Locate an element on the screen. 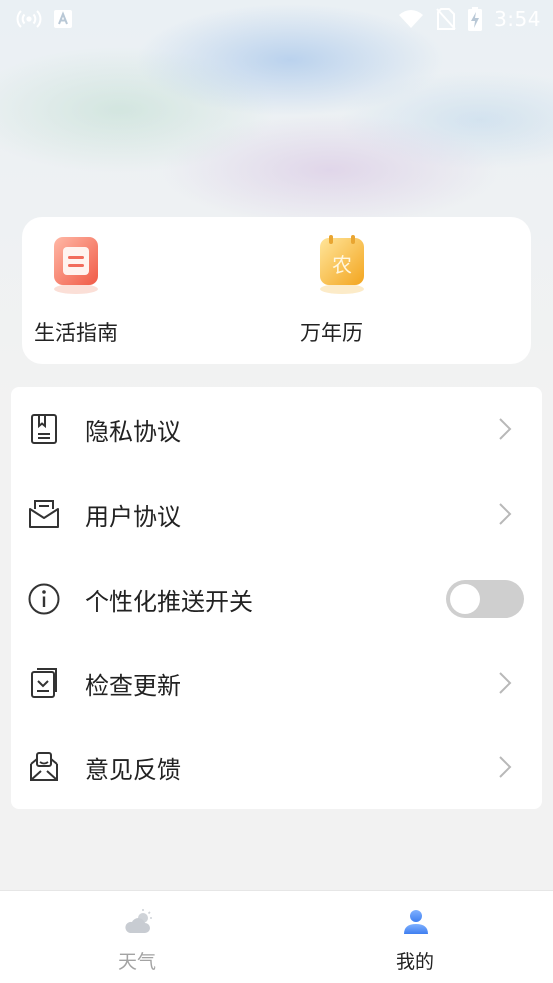  quick-link-label: 生活指南 is located at coordinates (76, 333).